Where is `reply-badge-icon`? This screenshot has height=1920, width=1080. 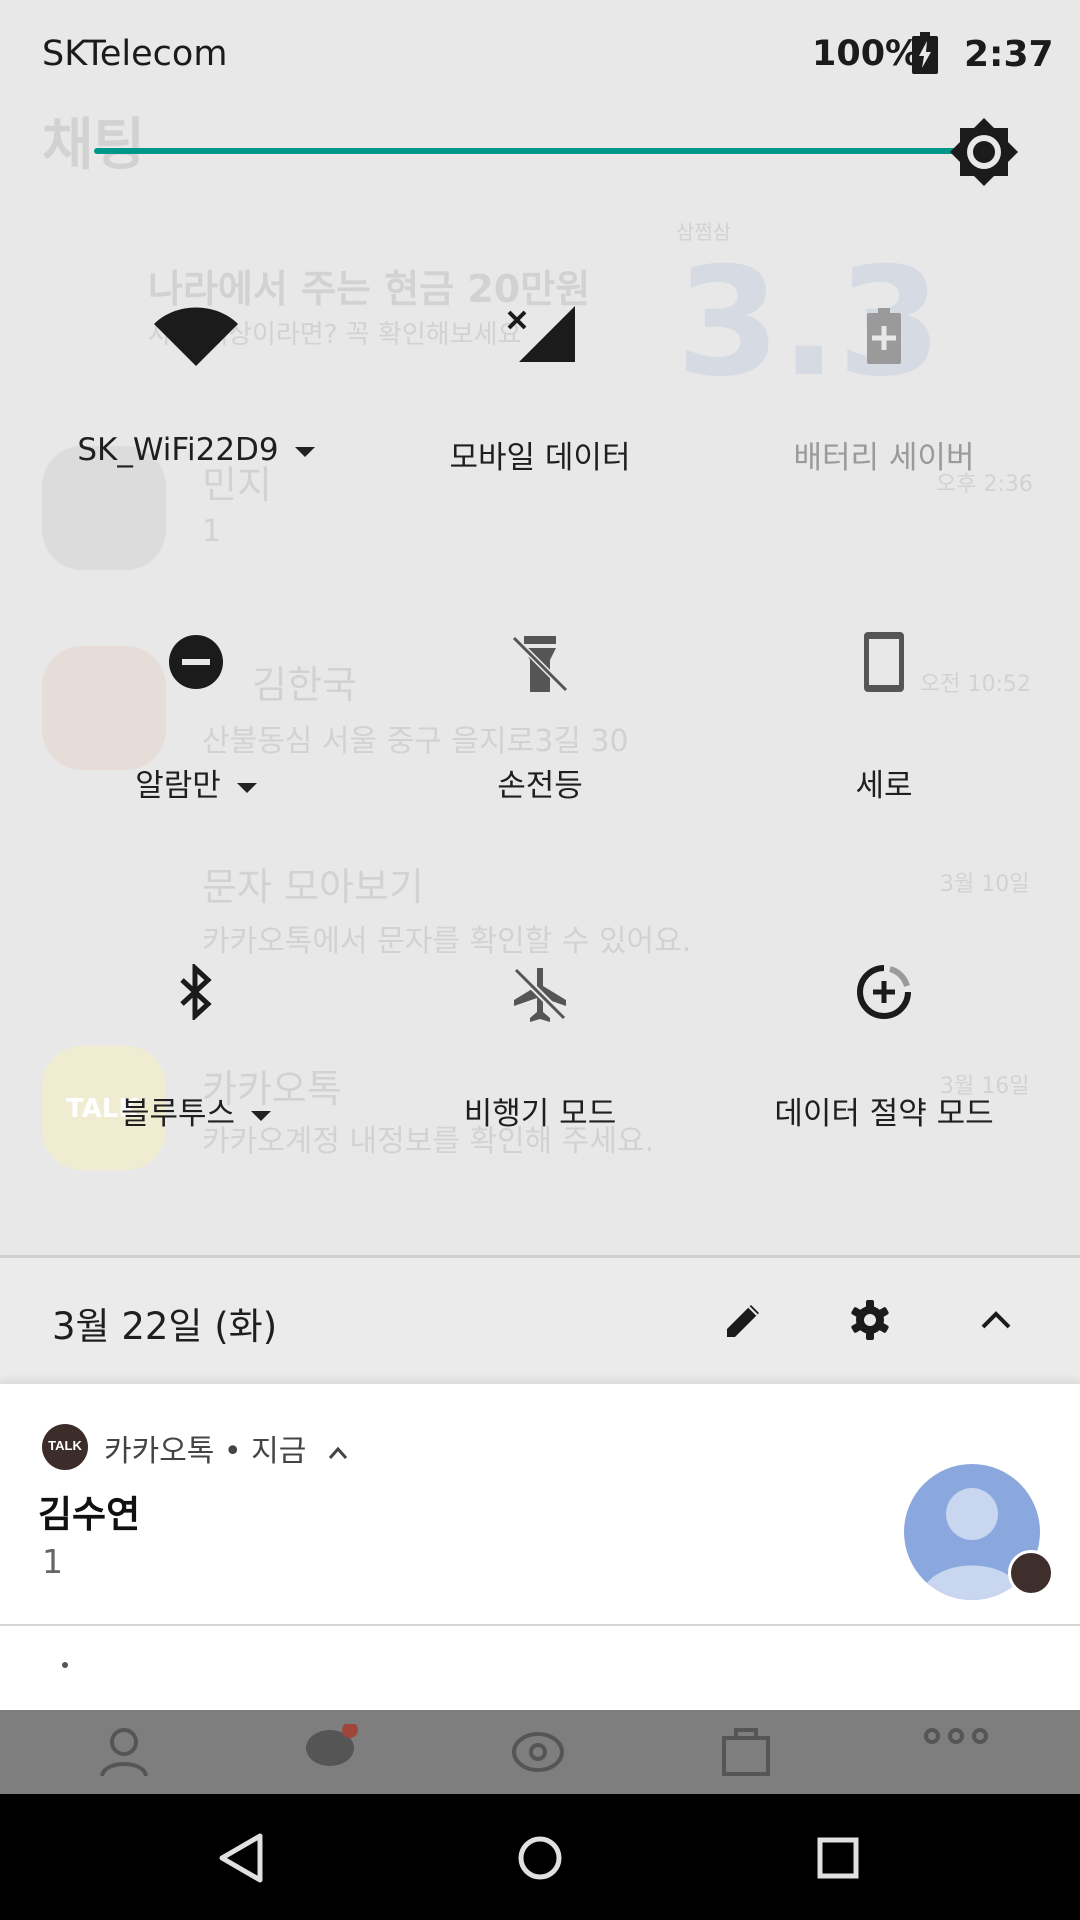
reply-badge-icon is located at coordinates (1031, 1573).